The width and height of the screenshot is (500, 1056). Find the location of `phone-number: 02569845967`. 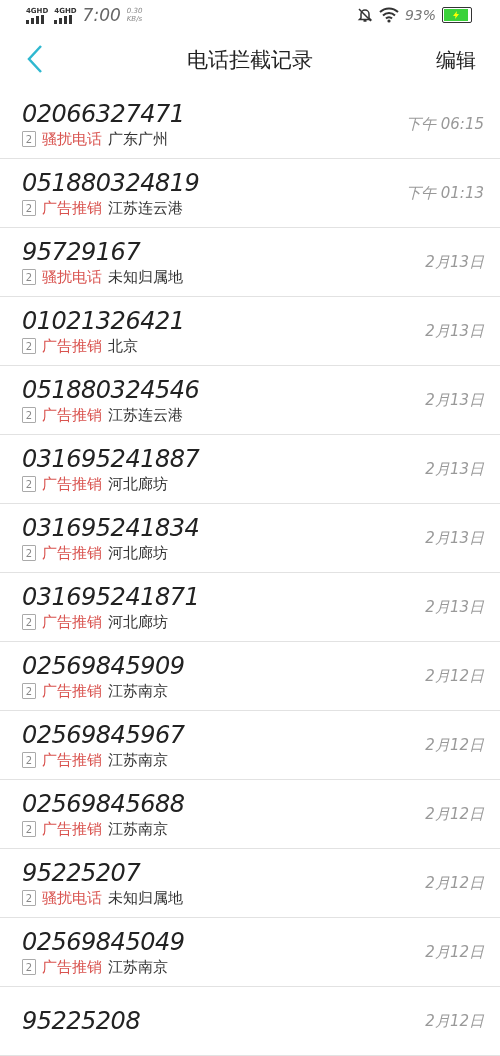

phone-number: 02569845967 is located at coordinates (104, 734).